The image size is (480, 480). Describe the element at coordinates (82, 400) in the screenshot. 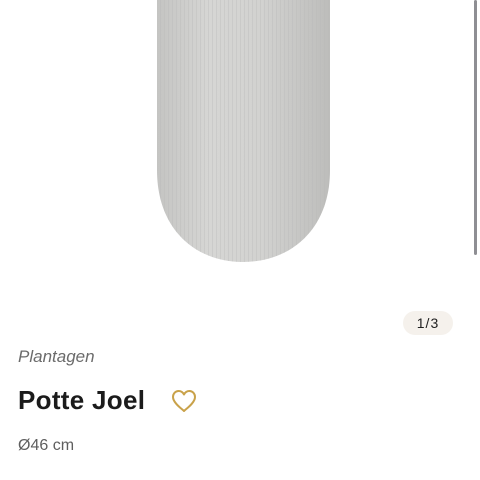

I see `product-title: Potte Joel` at that location.